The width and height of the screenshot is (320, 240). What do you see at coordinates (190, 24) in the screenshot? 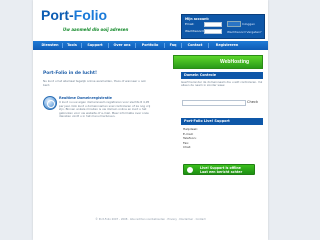
I see `email-label: Email:` at bounding box center [190, 24].